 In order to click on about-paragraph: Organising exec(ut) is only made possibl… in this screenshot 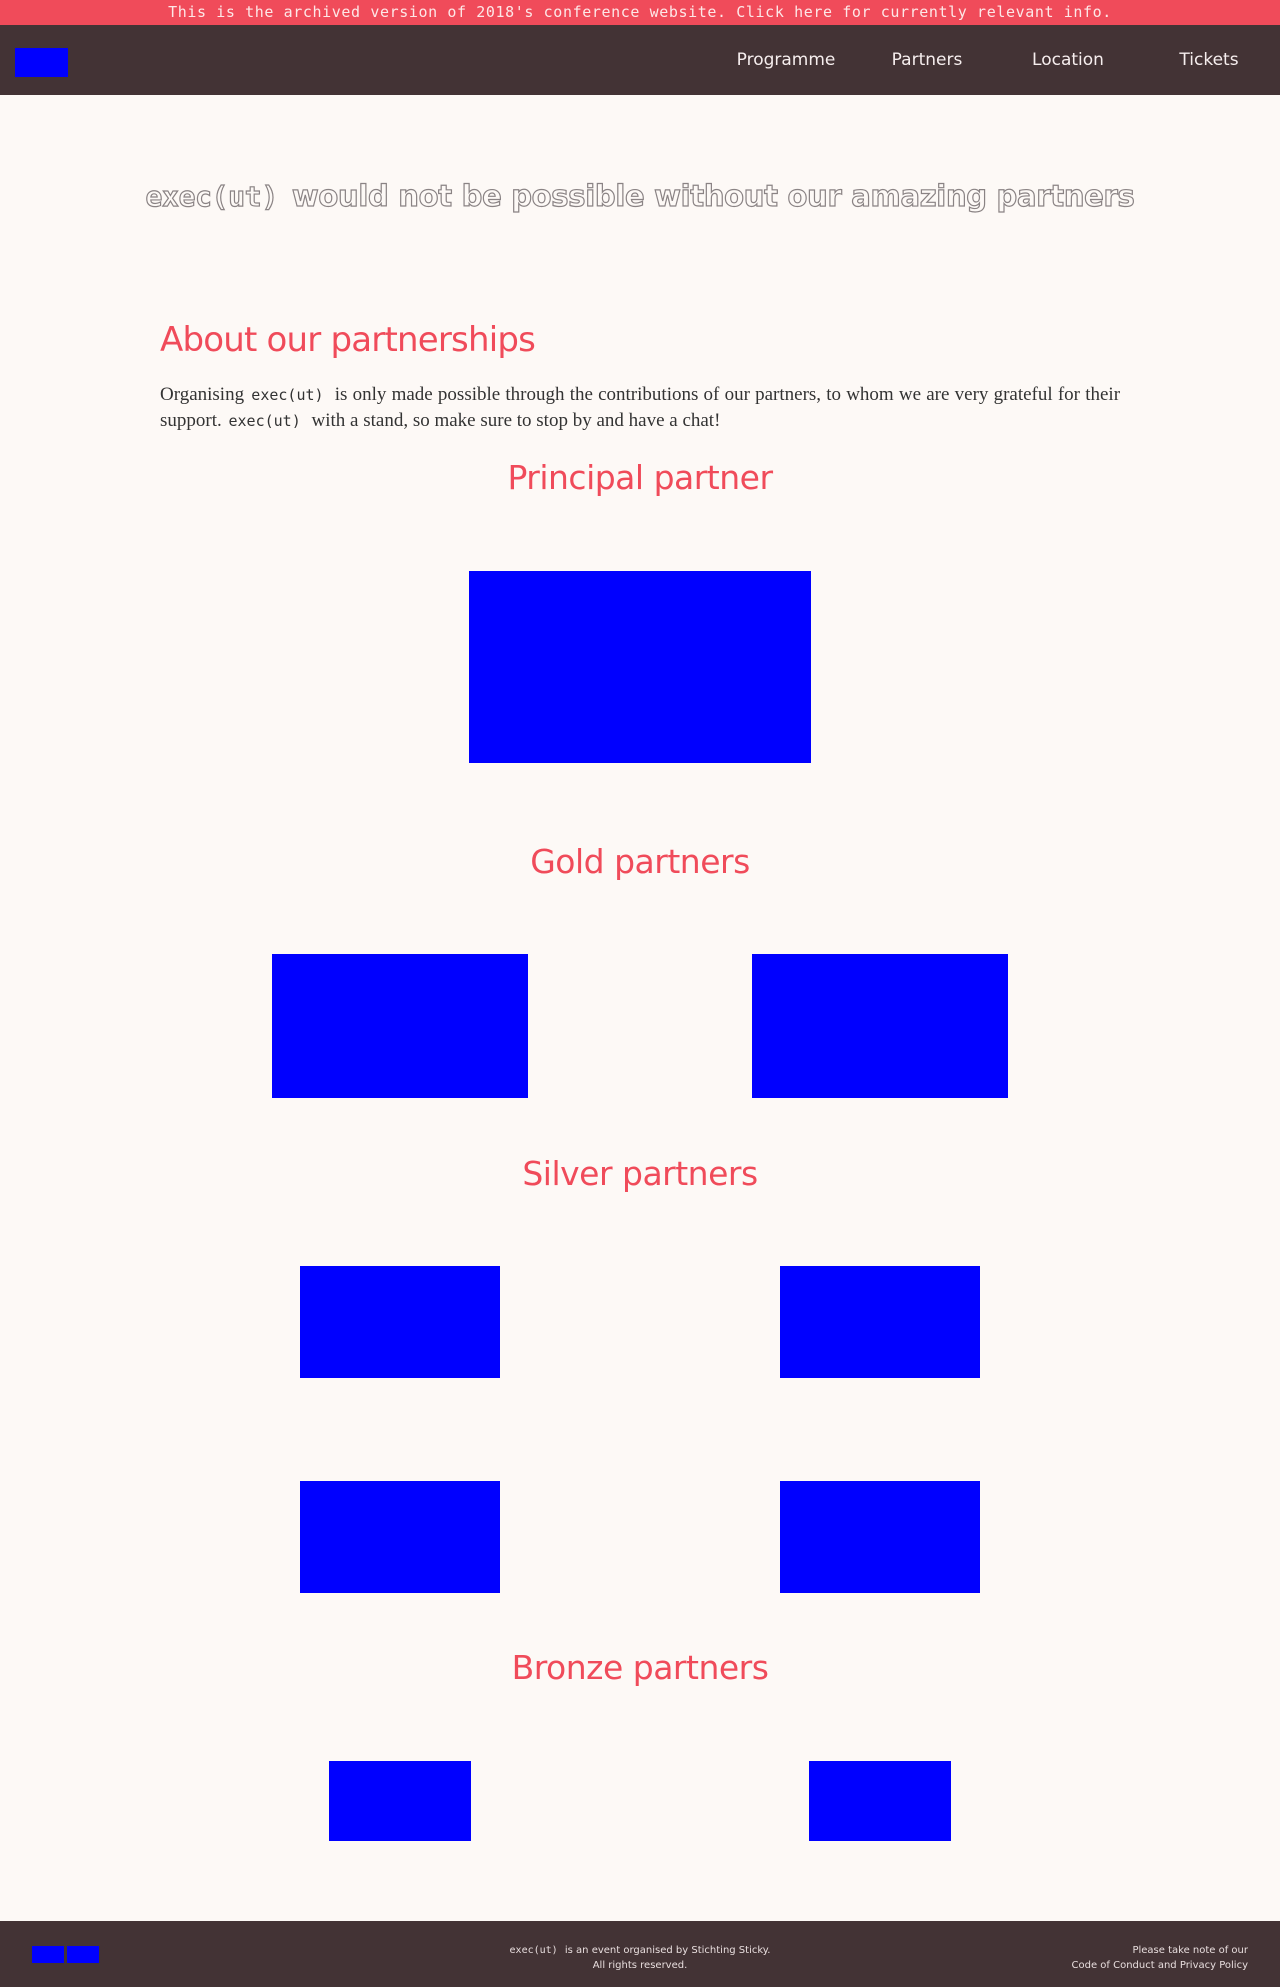, I will do `click(640, 408)`.